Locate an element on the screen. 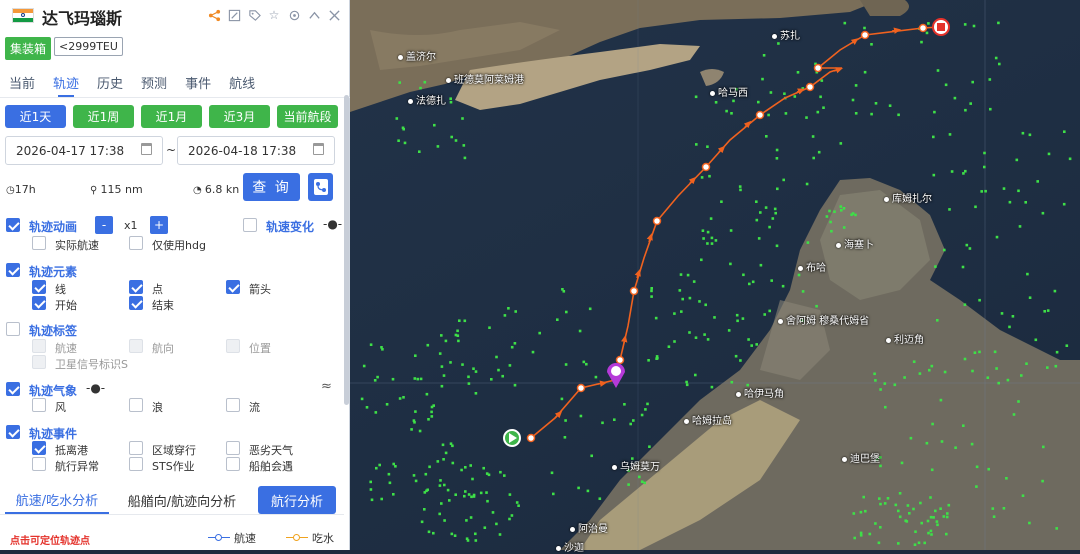 Image resolution: width=1080 pixels, height=554 pixels. port-call-checkbox is located at coordinates (39, 448).